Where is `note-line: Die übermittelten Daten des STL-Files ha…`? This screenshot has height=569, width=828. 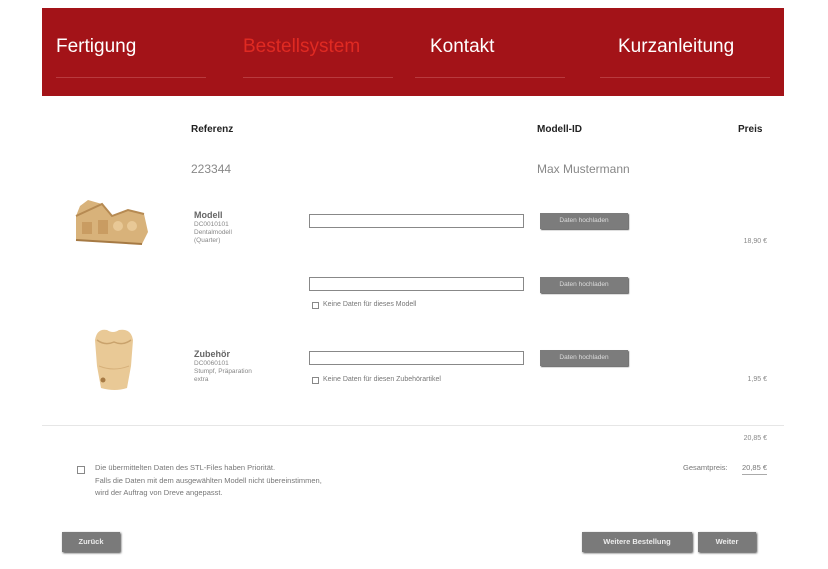
note-line: Die übermittelten Daten des STL-Files ha… is located at coordinates (185, 467).